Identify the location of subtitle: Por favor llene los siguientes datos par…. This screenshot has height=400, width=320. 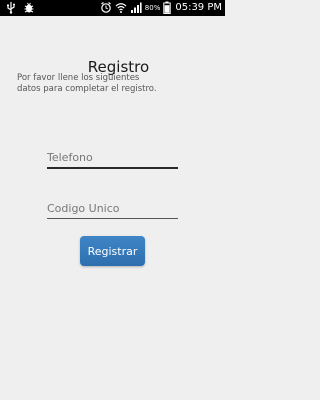
(112, 84).